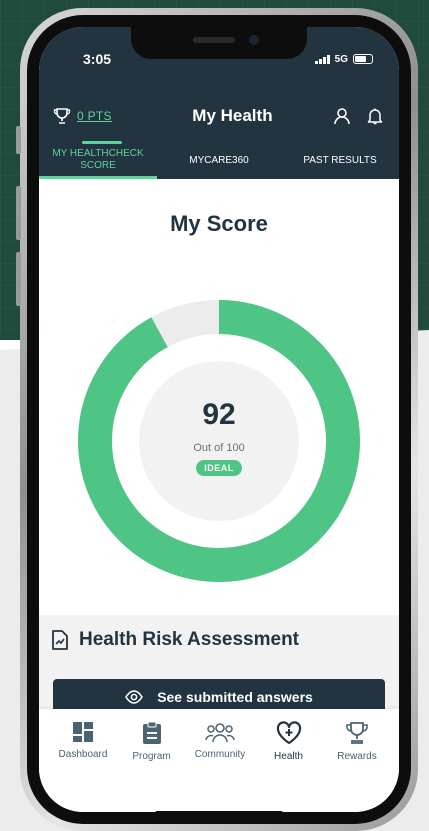 This screenshot has width=429, height=831. Describe the element at coordinates (322, 59) in the screenshot. I see `signal-icon` at that location.